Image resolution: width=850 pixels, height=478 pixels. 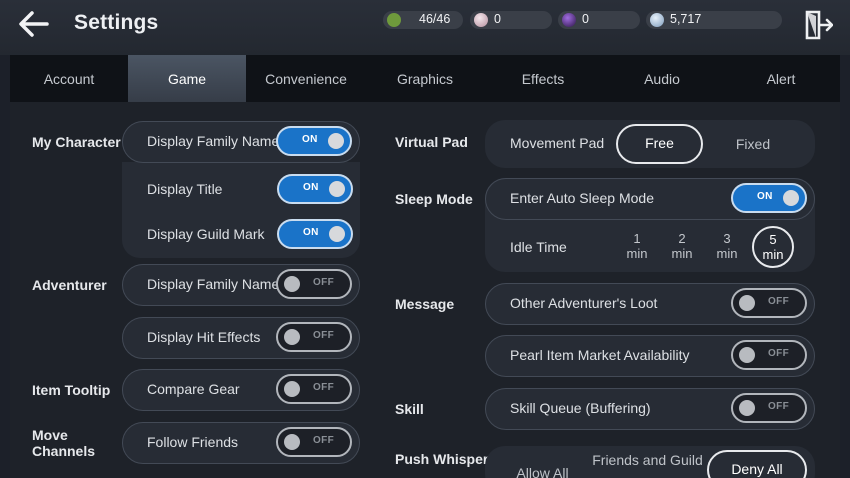 I want to click on adventurer-family-name-row: Display Family Name OFF, so click(x=241, y=285).